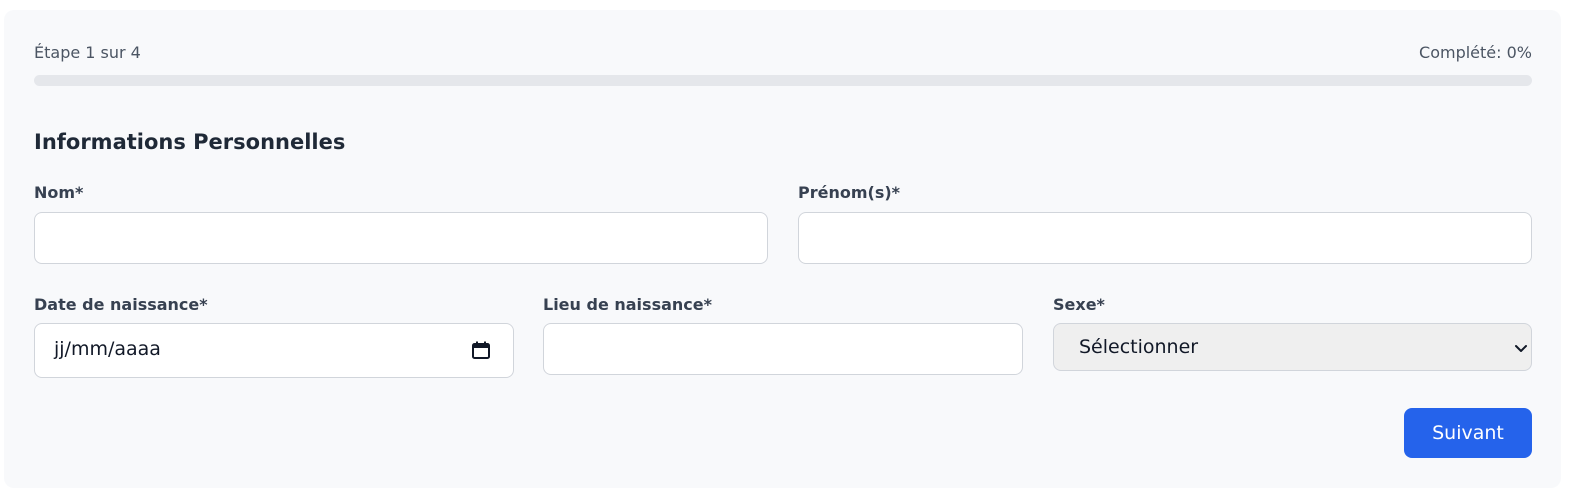 The height and width of the screenshot is (493, 1570). What do you see at coordinates (401, 238) in the screenshot?
I see `nom-input` at bounding box center [401, 238].